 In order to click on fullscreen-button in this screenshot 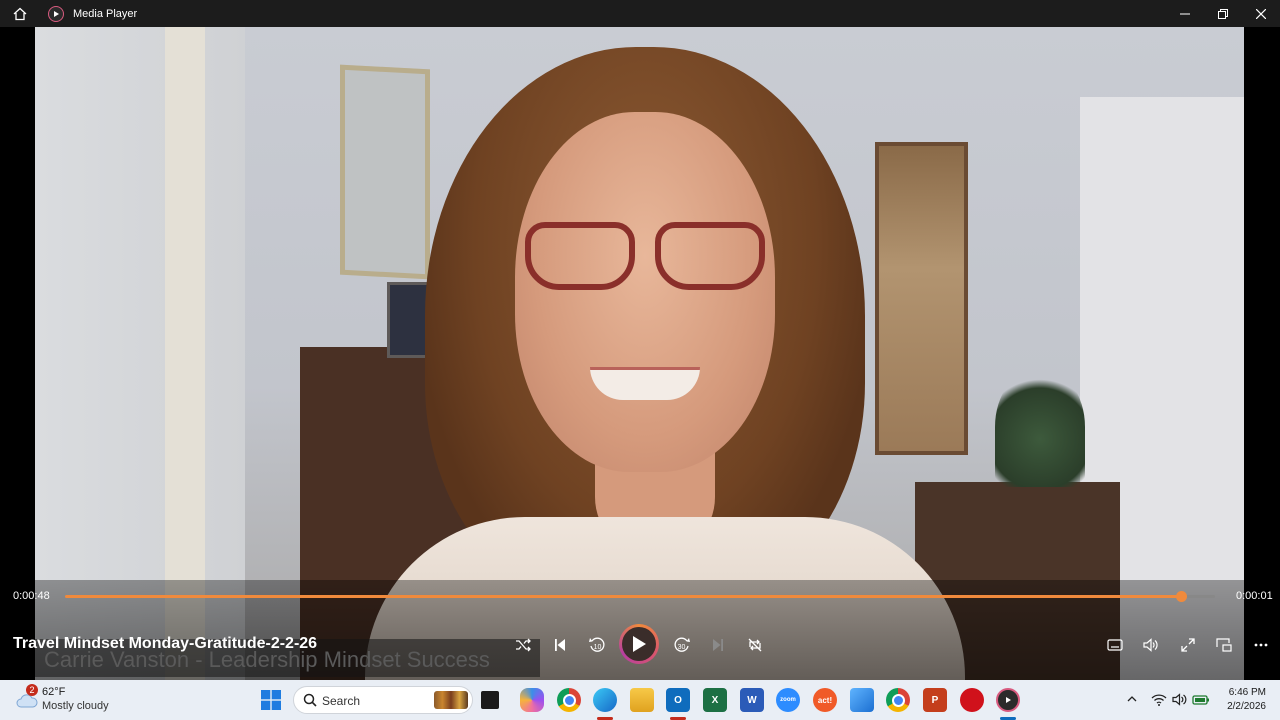, I will do `click(1188, 645)`.